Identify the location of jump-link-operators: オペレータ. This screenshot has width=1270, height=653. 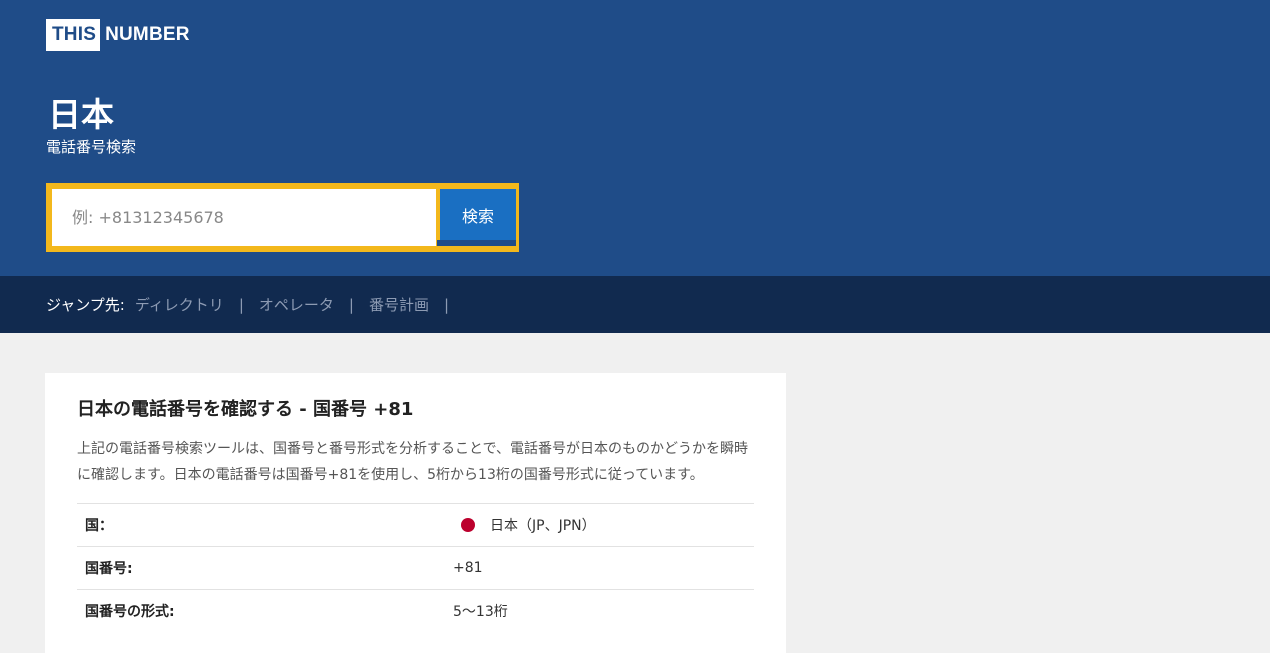
(296, 304).